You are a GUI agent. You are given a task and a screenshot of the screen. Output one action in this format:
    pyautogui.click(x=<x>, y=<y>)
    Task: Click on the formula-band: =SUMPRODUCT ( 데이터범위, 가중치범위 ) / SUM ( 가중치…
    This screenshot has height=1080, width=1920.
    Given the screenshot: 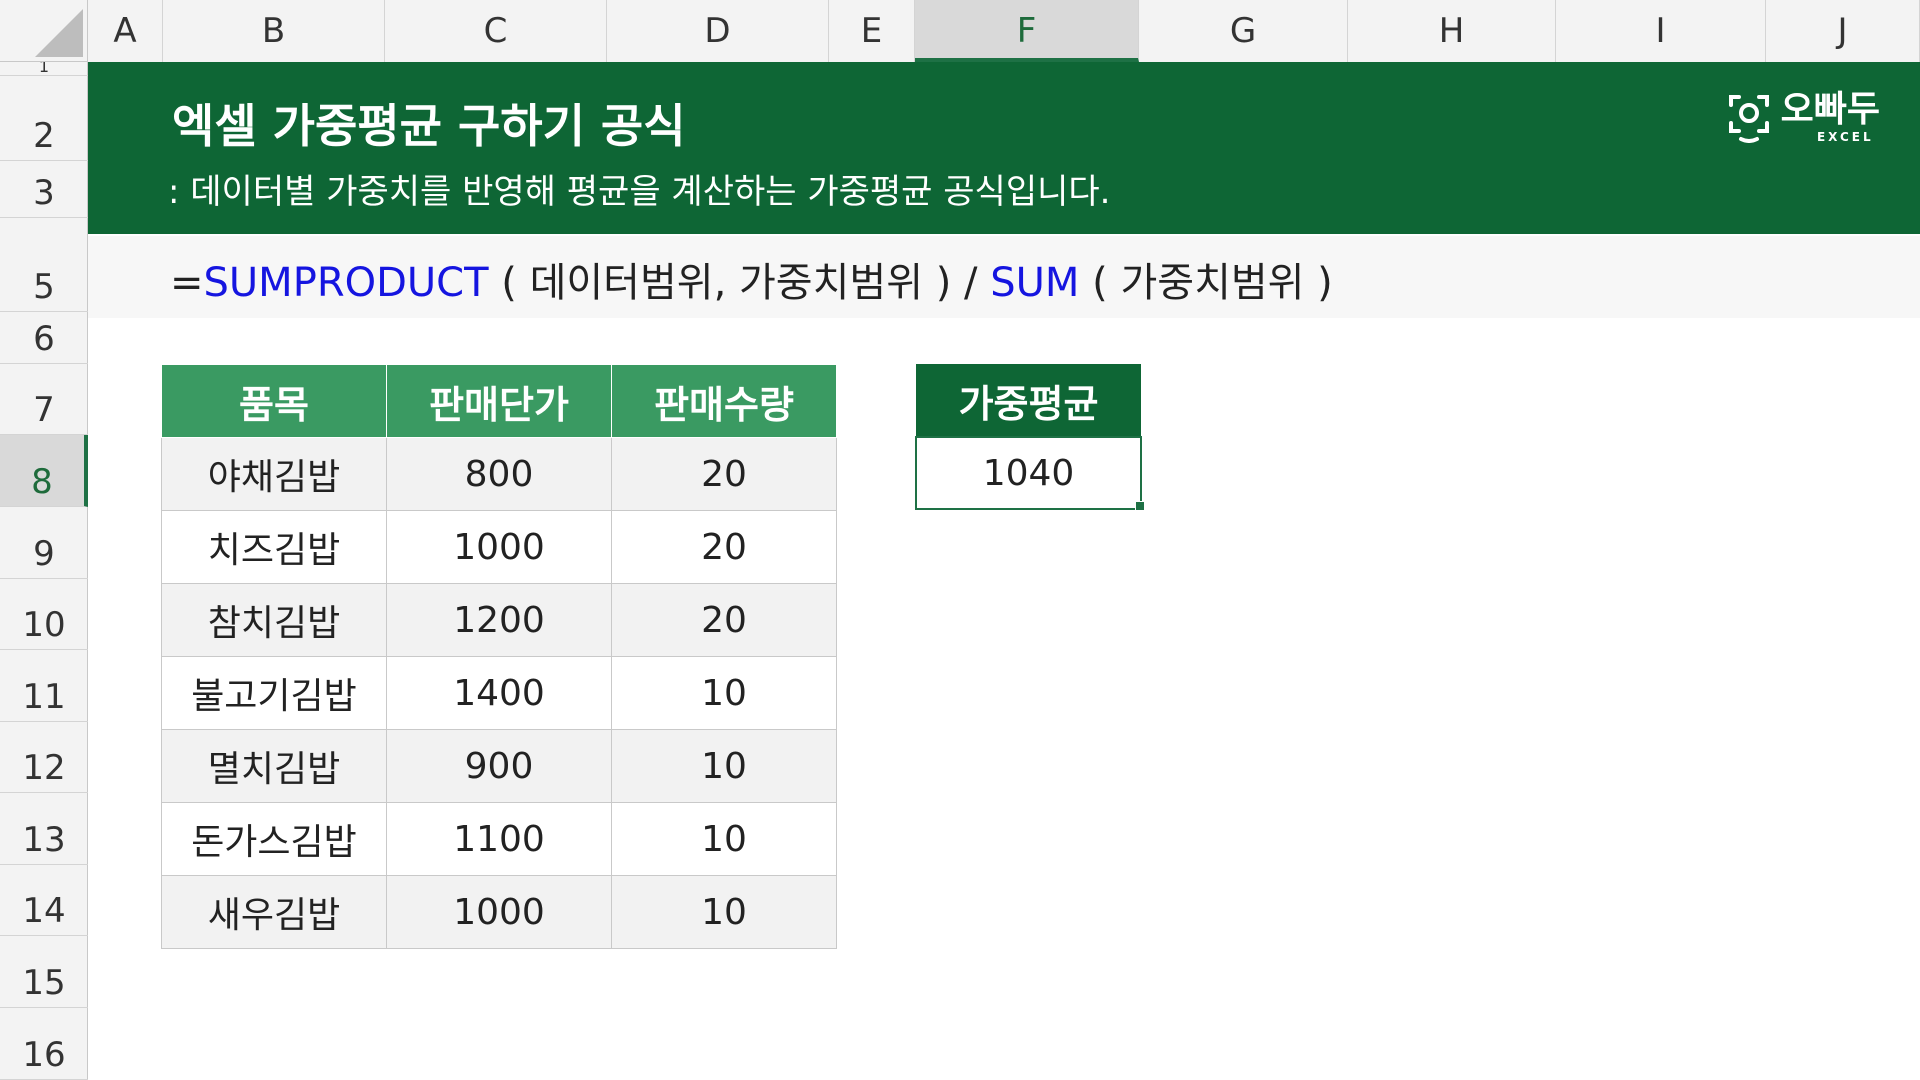 What is the action you would take?
    pyautogui.click(x=1004, y=277)
    